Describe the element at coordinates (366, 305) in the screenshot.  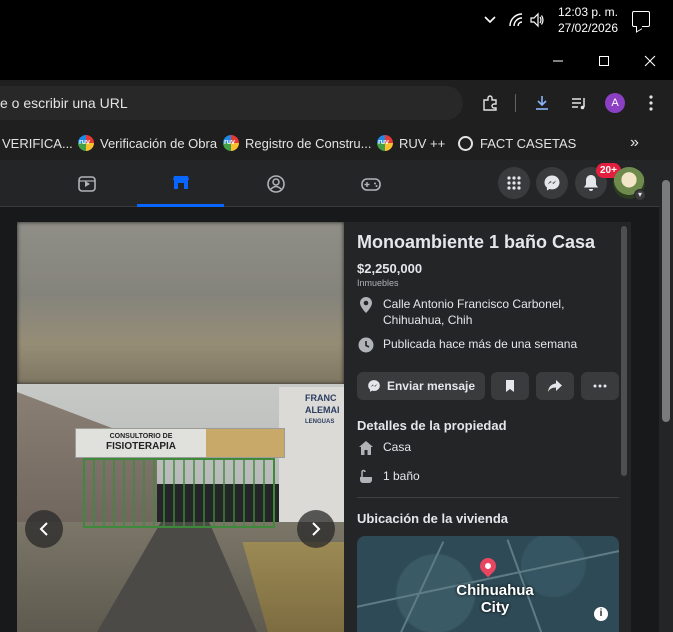
I see `location-pin-icon` at that location.